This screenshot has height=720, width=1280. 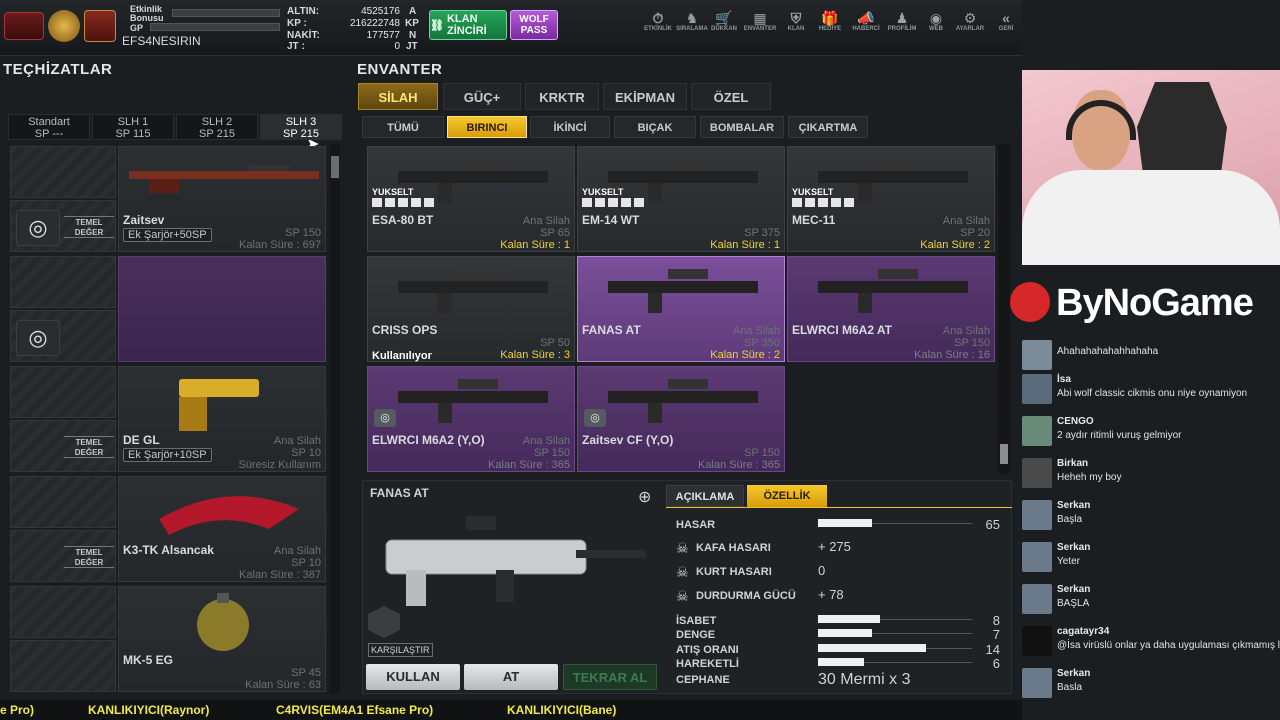 What do you see at coordinates (1151, 684) in the screenshot?
I see `chat-message: Serkan Basla` at bounding box center [1151, 684].